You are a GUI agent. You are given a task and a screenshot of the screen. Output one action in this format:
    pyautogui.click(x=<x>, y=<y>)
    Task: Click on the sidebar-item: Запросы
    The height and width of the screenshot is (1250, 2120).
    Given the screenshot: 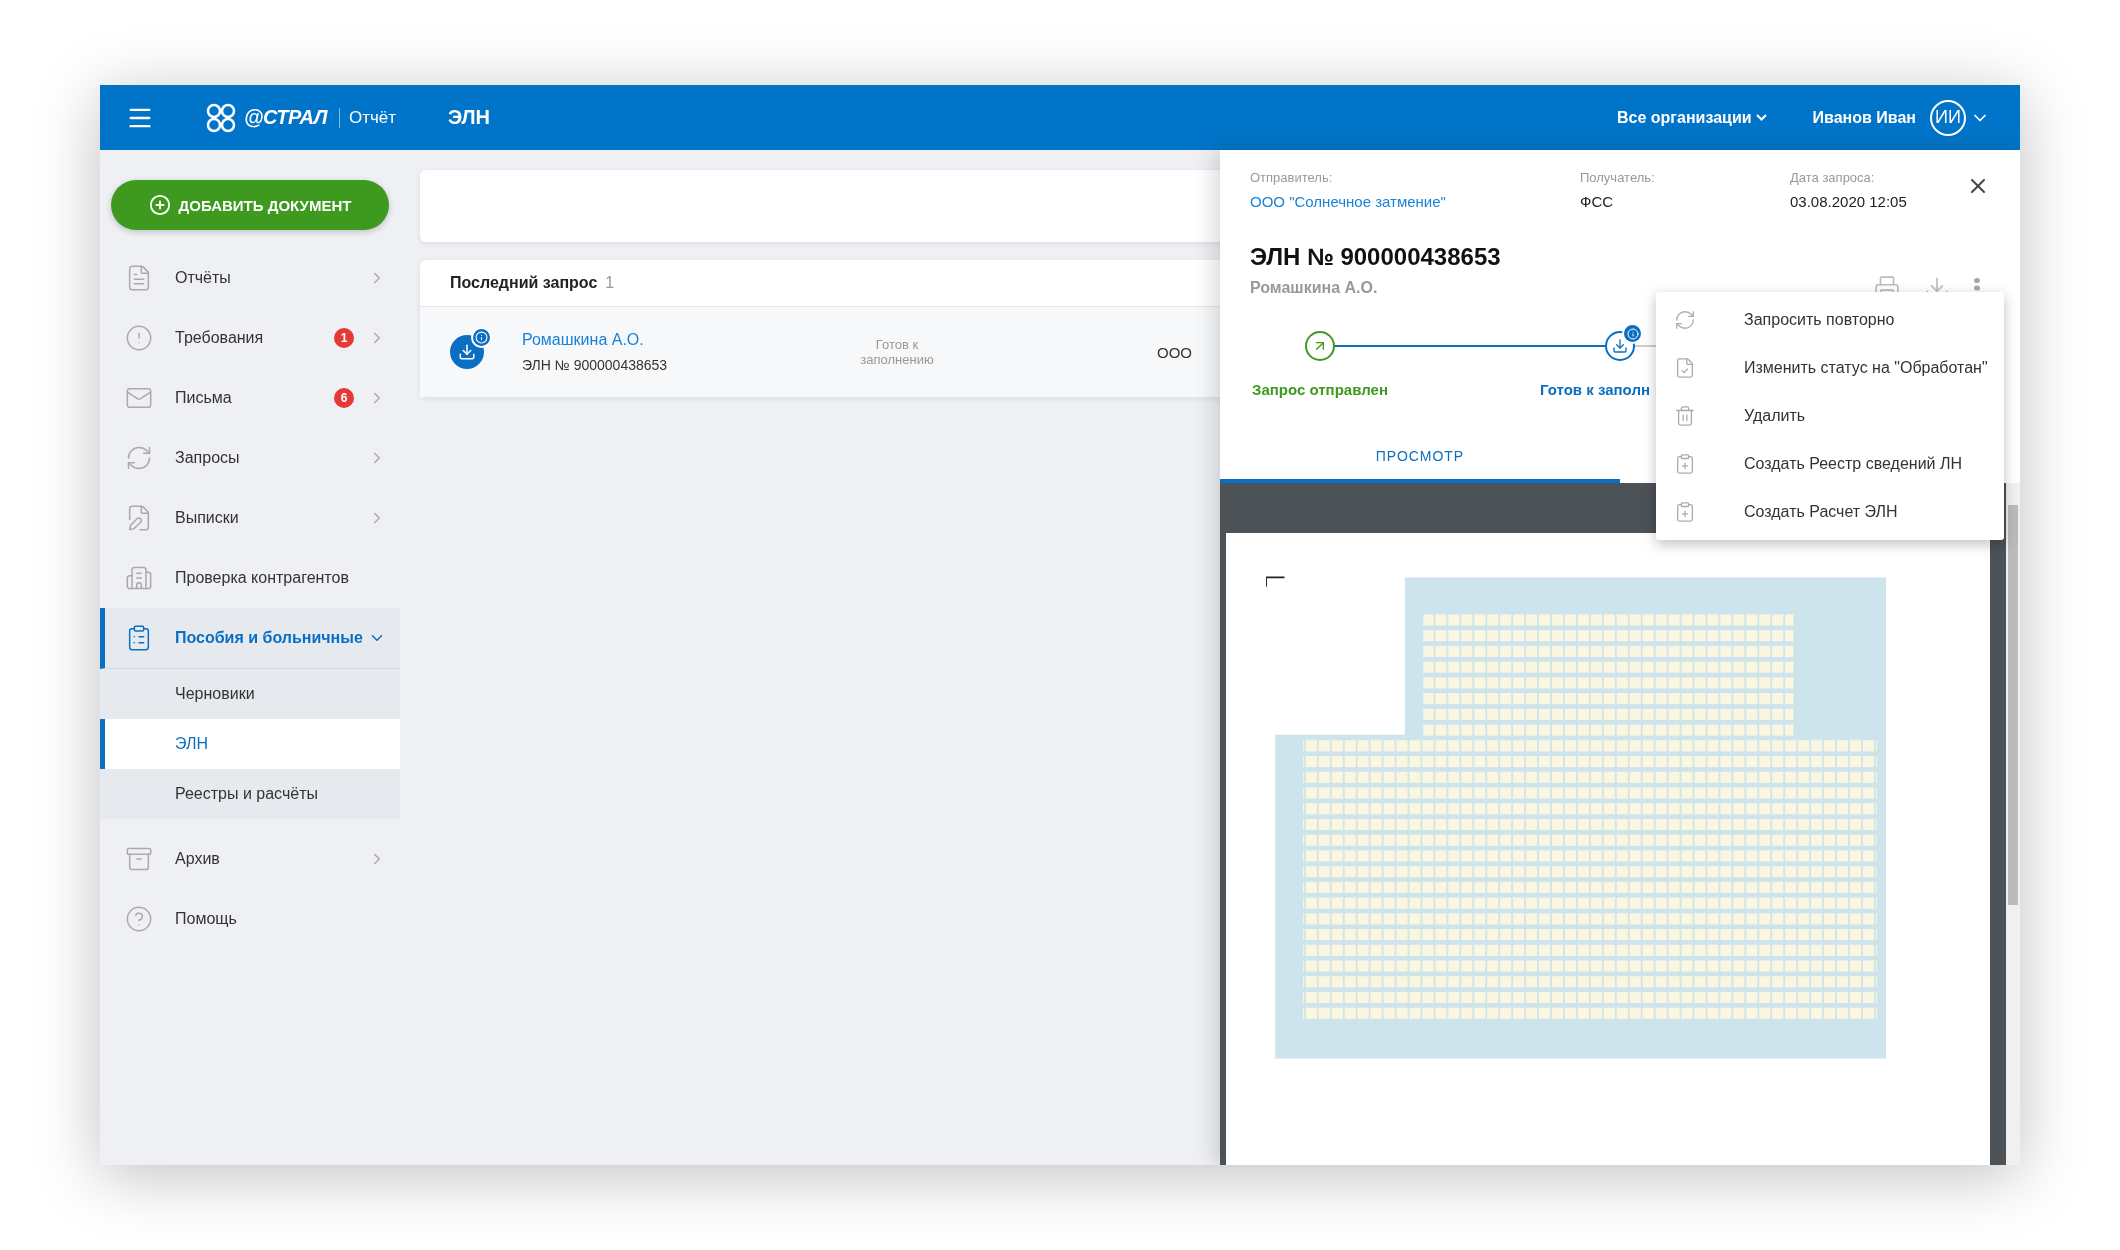 What is the action you would take?
    pyautogui.click(x=250, y=458)
    